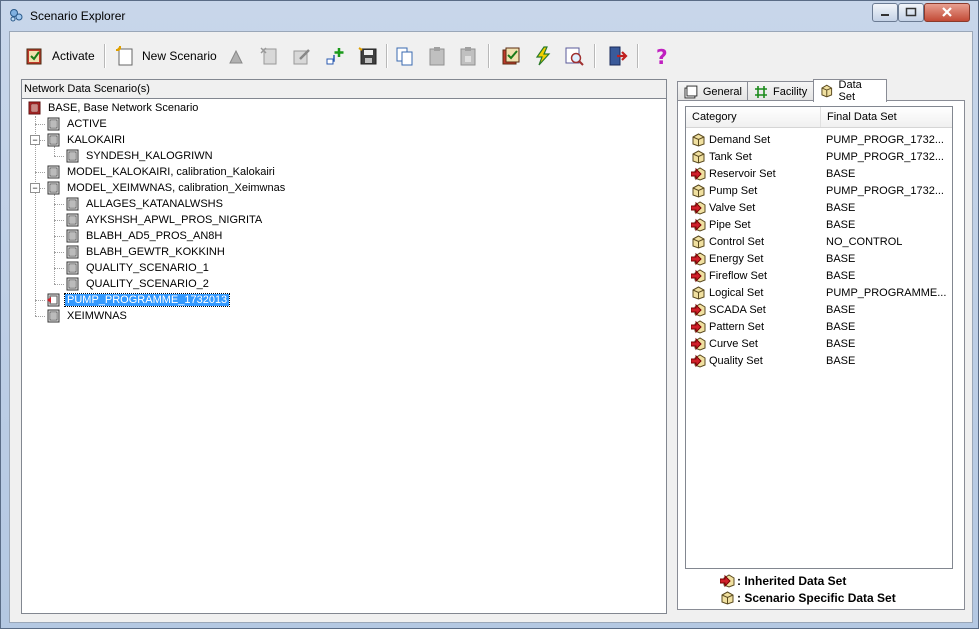 Image resolution: width=979 pixels, height=629 pixels. What do you see at coordinates (147, 284) in the screenshot?
I see `tree-node-label: QUALITY_SCENARIO_2` at bounding box center [147, 284].